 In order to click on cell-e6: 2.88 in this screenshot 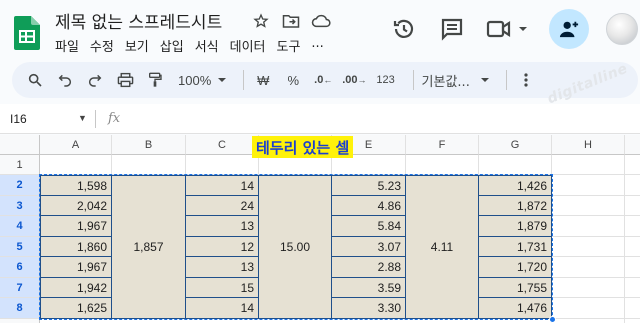, I will do `click(368, 267)`.